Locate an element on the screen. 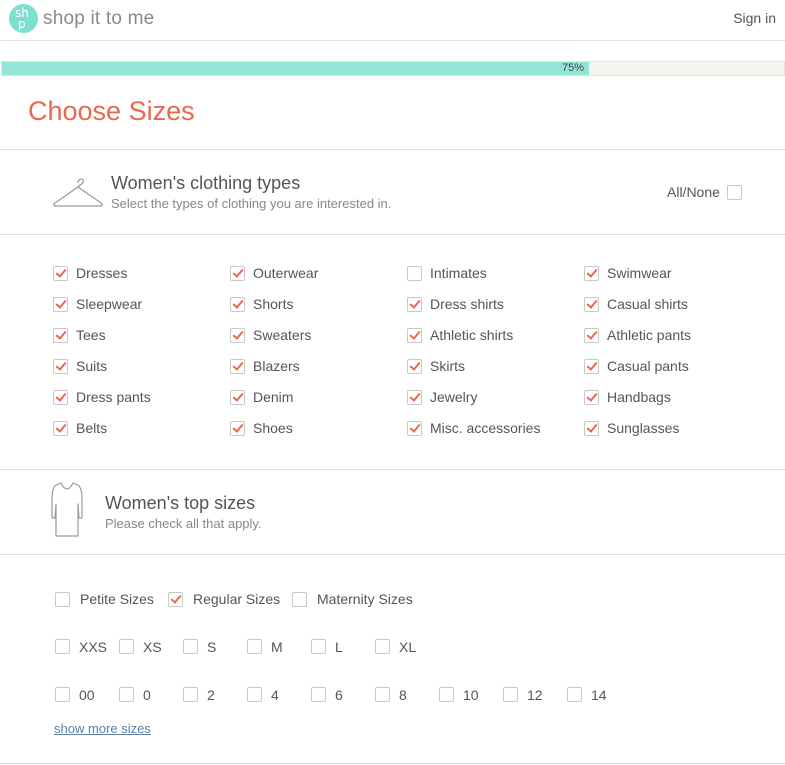  size-xs-checkbox is located at coordinates (126, 646).